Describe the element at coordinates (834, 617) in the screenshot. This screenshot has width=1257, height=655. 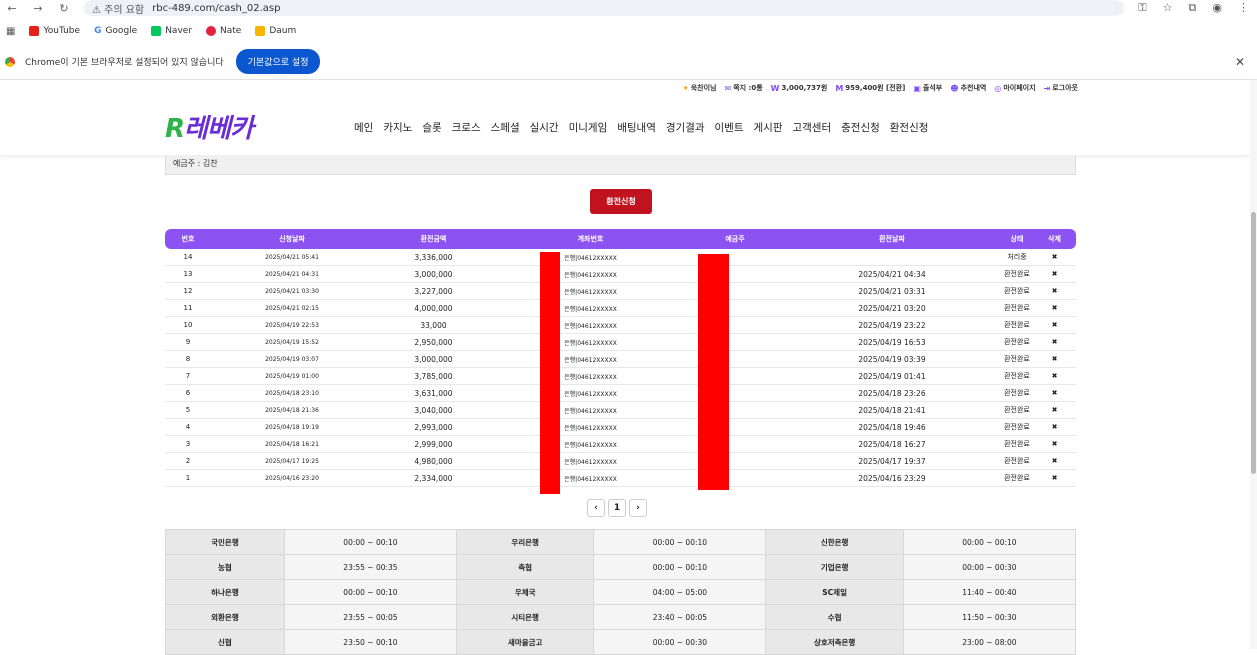
I see `bank-name: 수협` at that location.